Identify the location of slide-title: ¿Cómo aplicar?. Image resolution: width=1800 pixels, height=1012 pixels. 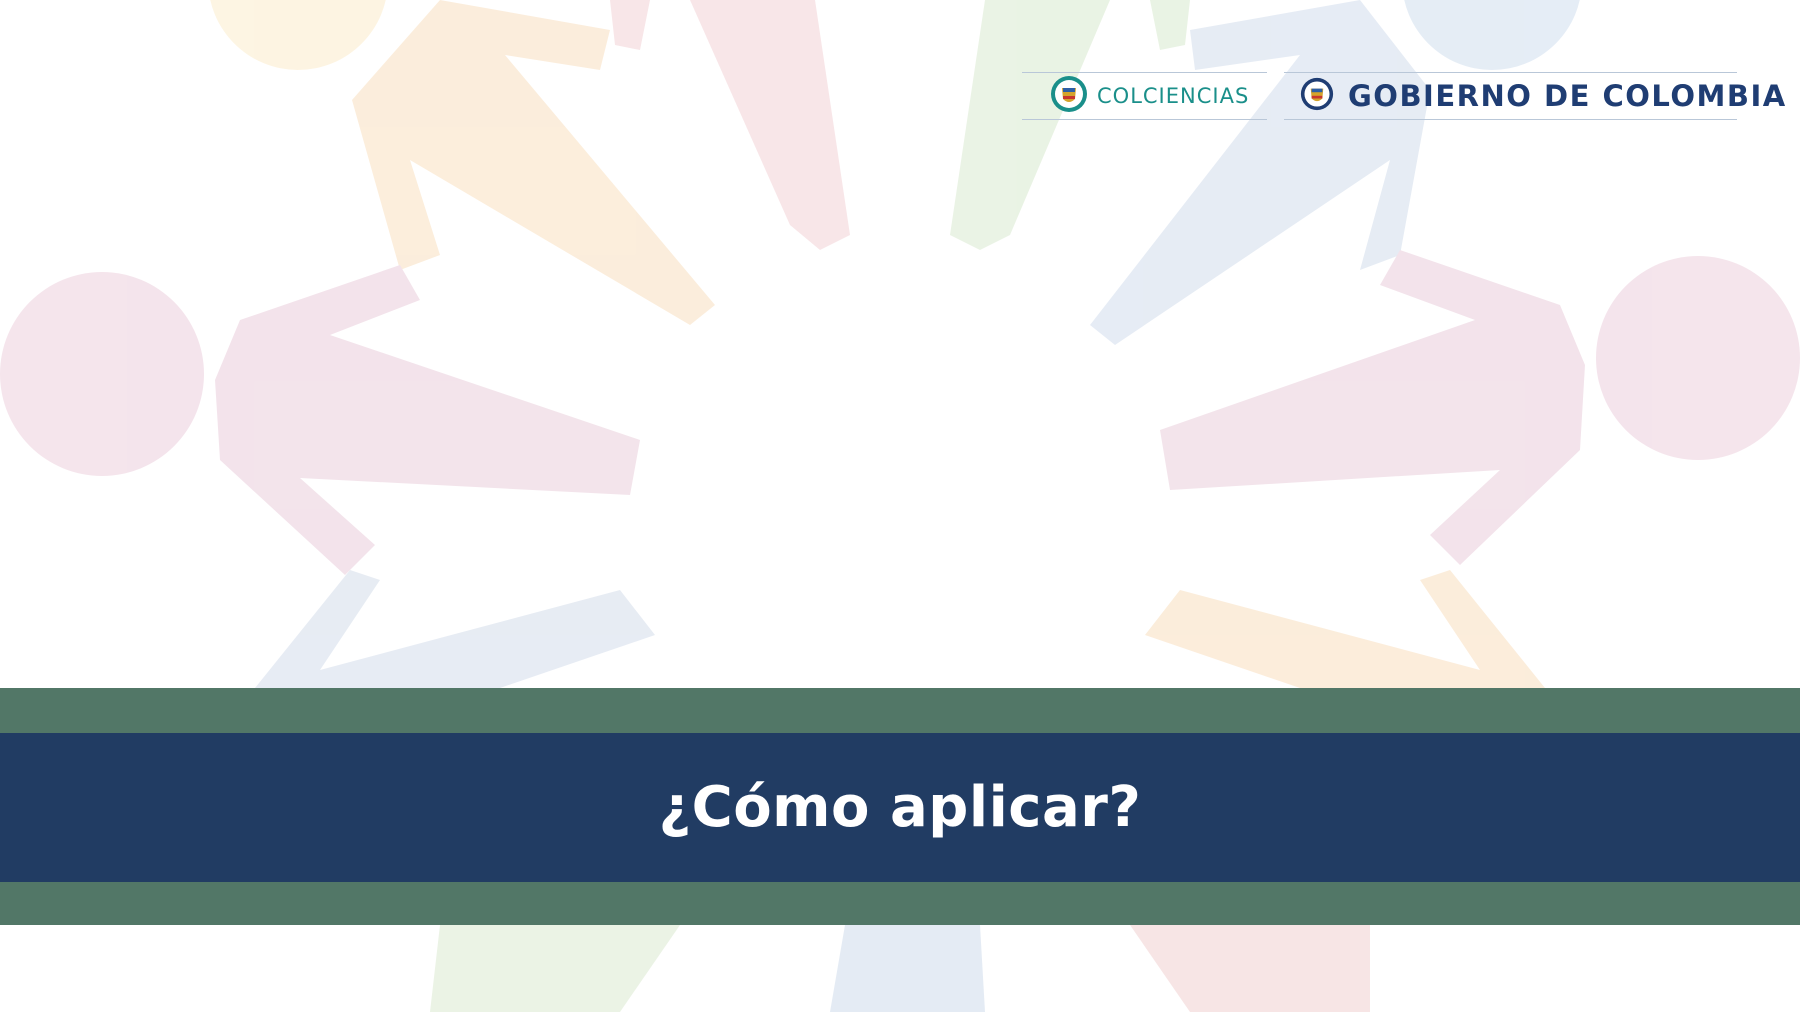
(900, 807).